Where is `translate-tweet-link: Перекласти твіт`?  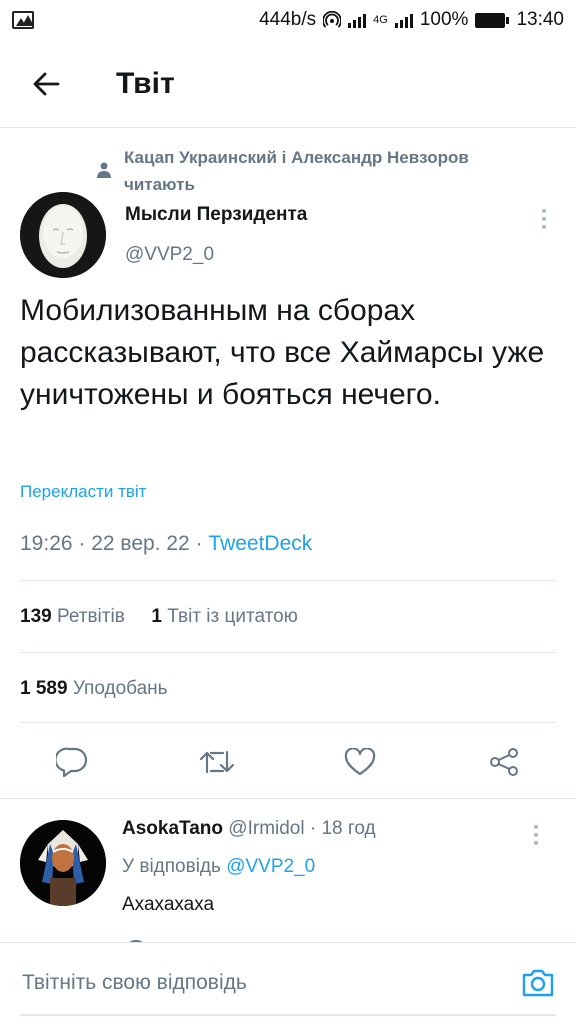
translate-tweet-link: Перекласти твіт is located at coordinates (83, 492).